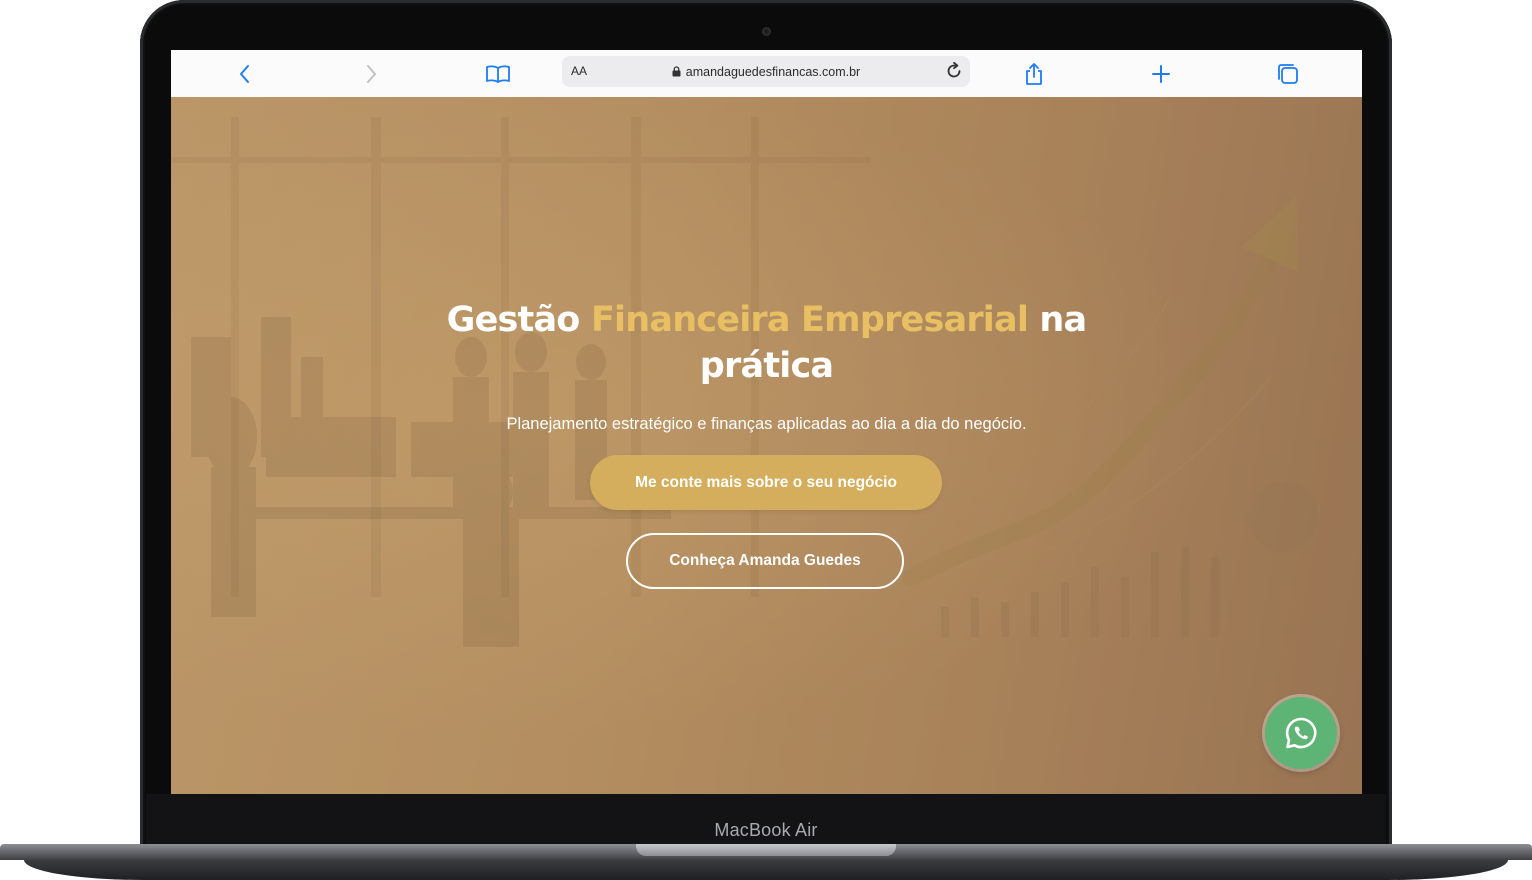  I want to click on address-bar: AA amandaguedesfinancas.com.br, so click(766, 71).